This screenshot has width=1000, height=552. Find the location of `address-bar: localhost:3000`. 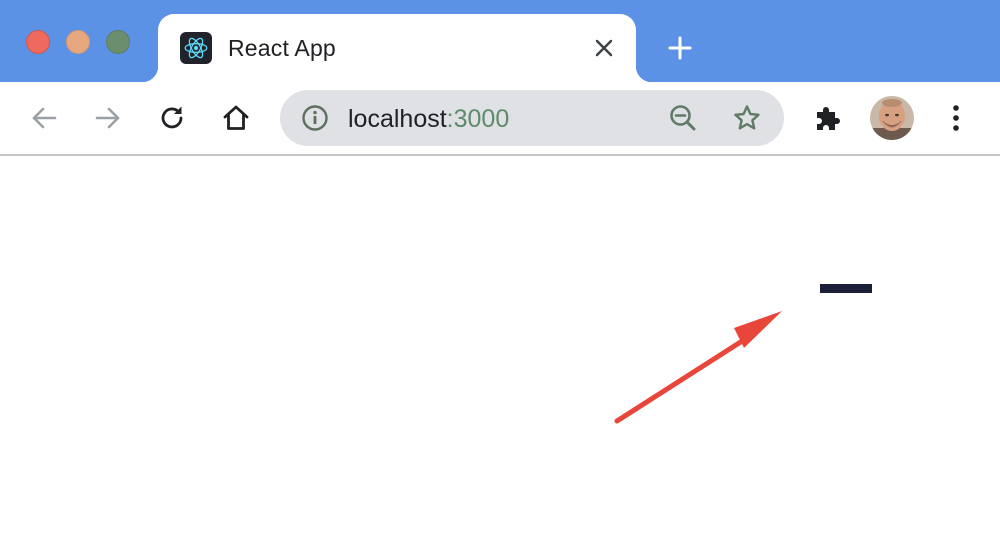

address-bar: localhost:3000 is located at coordinates (532, 118).